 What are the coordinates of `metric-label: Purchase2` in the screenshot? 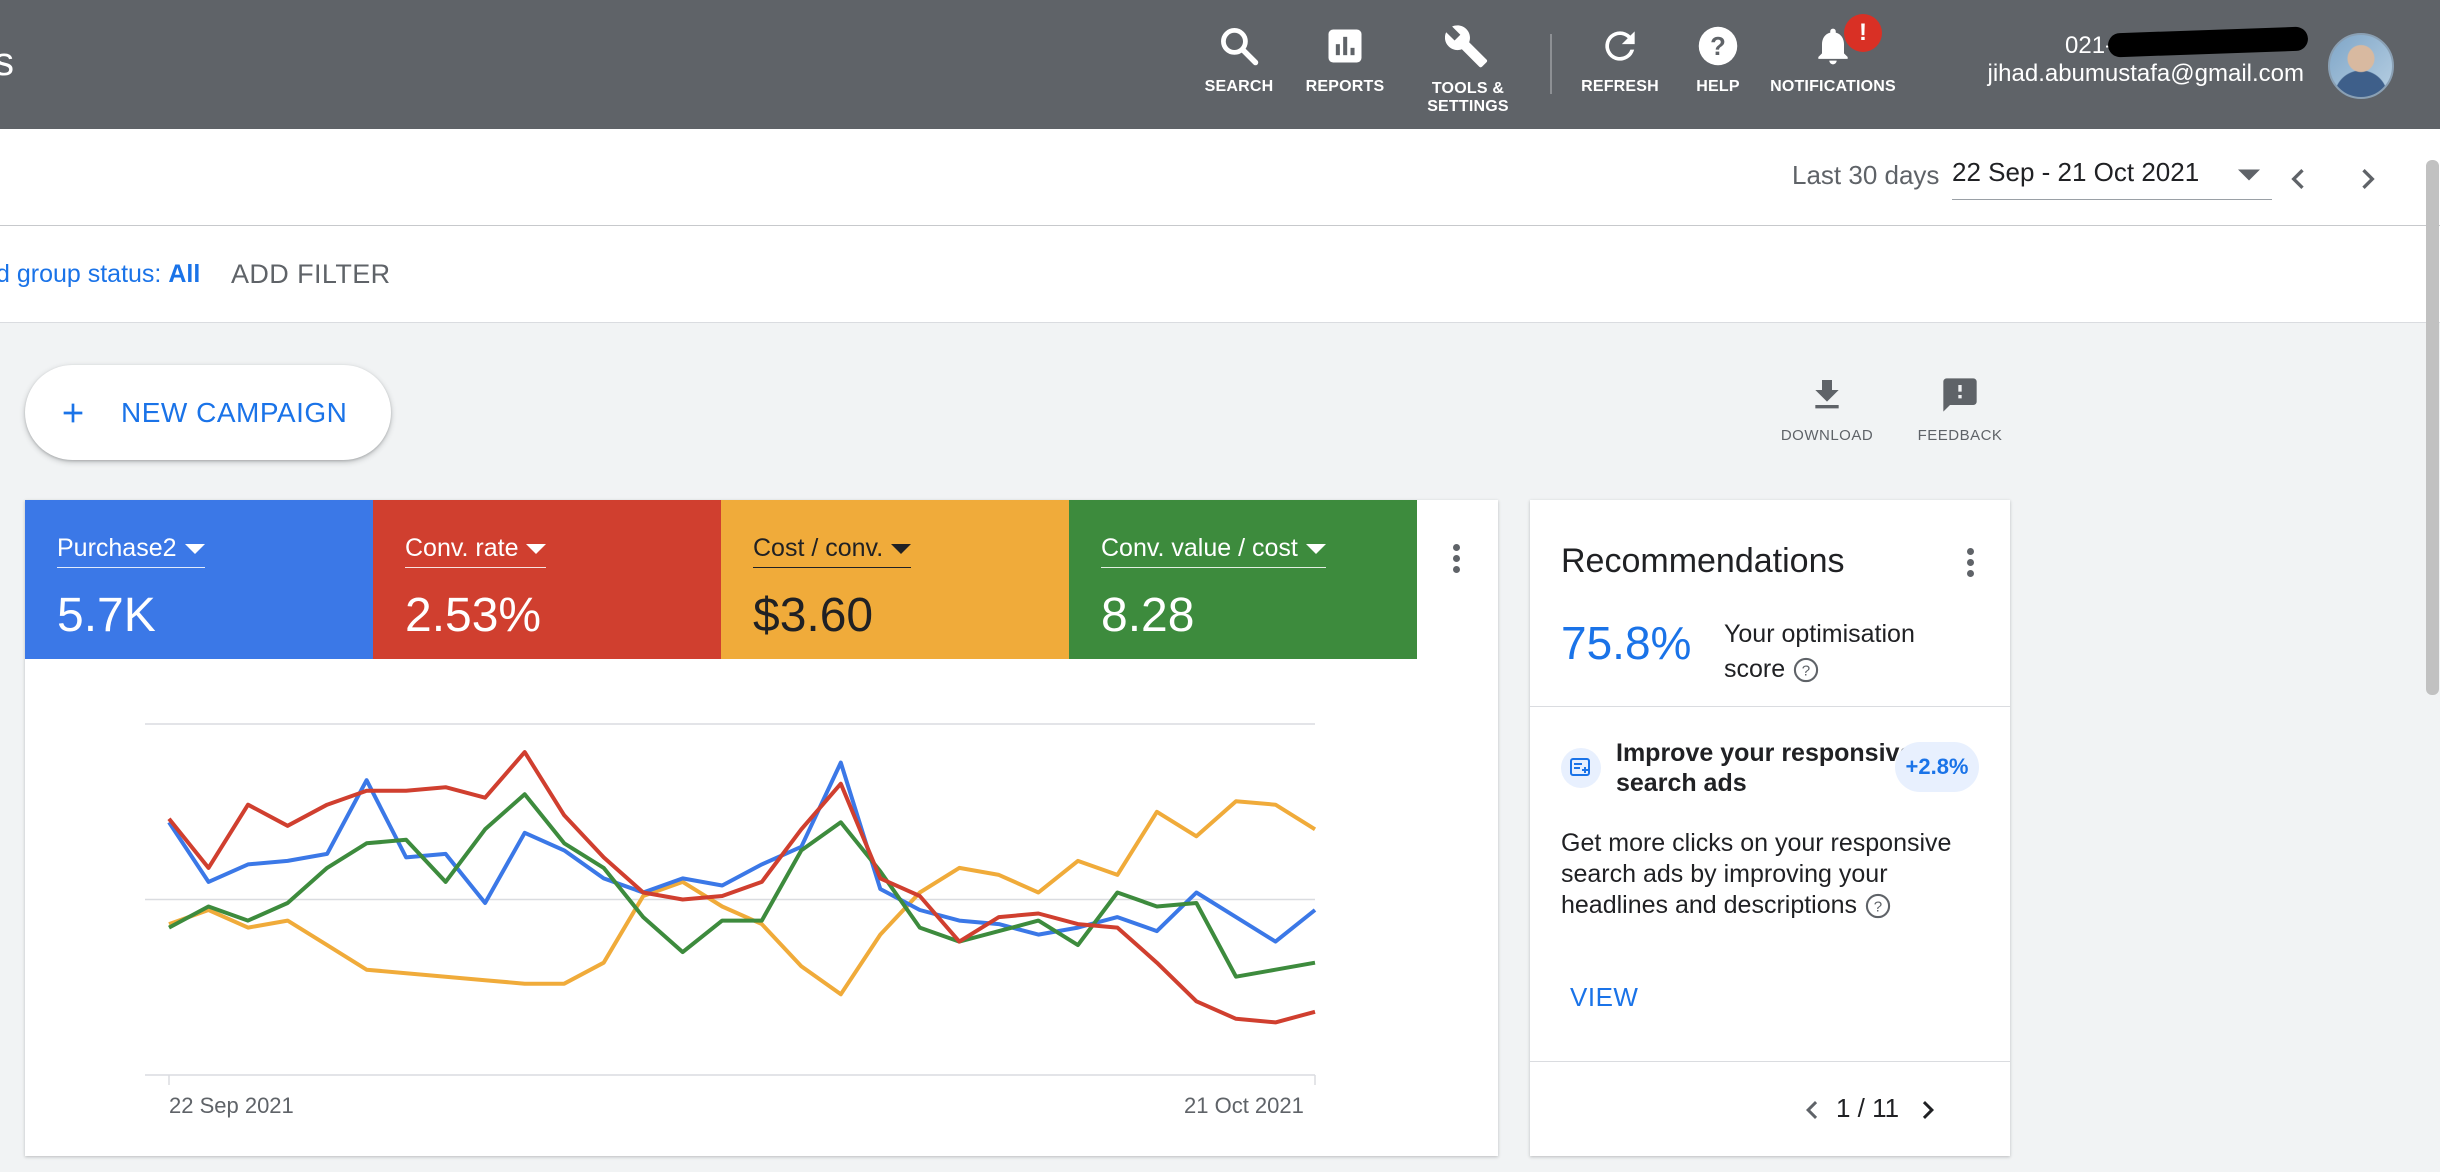 It's located at (117, 548).